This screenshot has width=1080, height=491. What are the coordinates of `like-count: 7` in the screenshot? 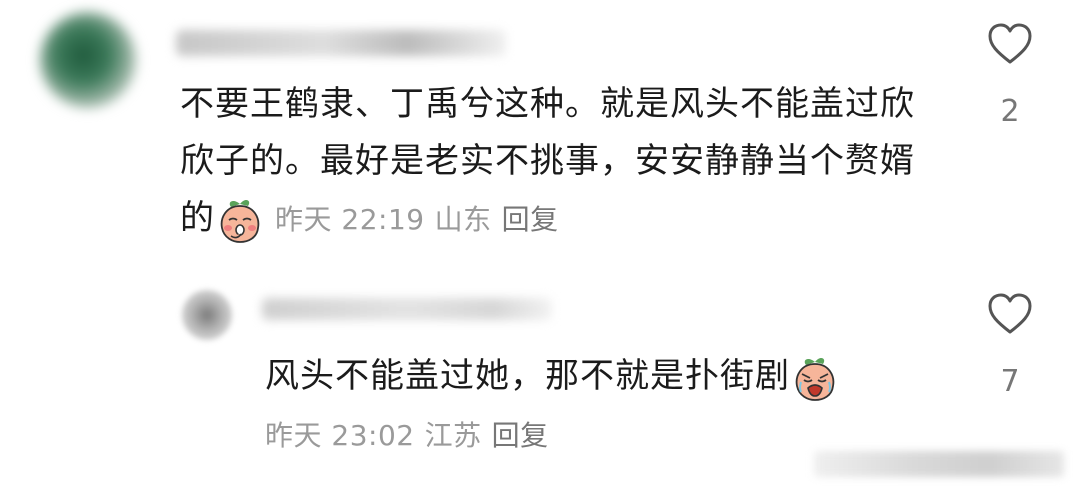 It's located at (1010, 381).